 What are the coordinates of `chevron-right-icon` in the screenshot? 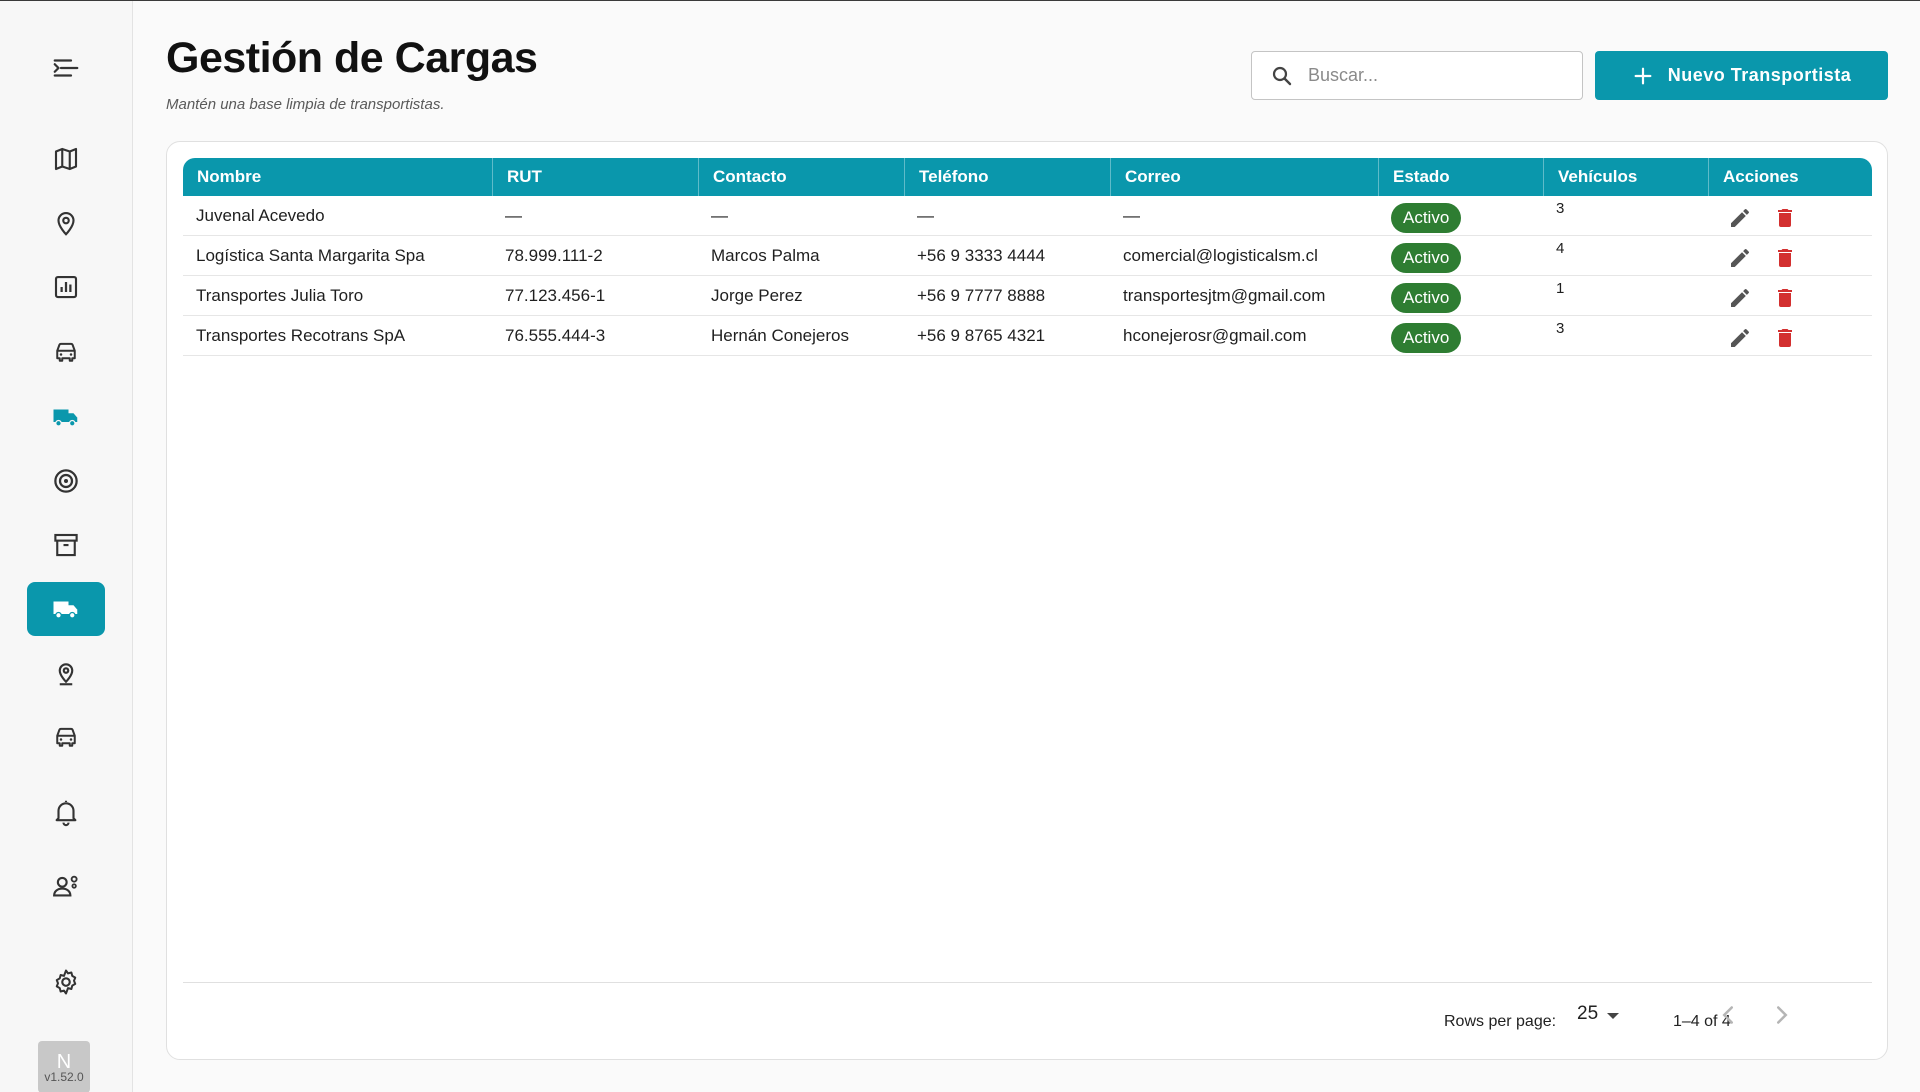 It's located at (1782, 1015).